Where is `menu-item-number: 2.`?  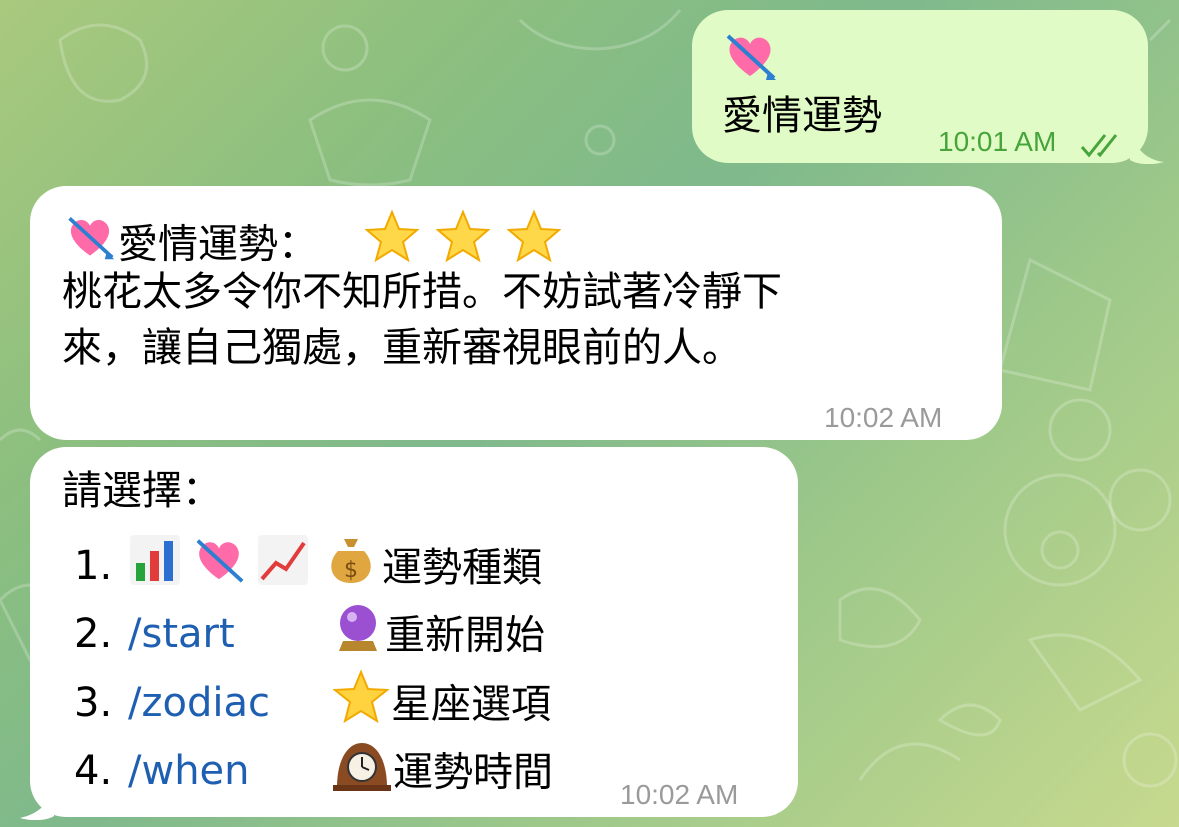
menu-item-number: 2. is located at coordinates (93, 633).